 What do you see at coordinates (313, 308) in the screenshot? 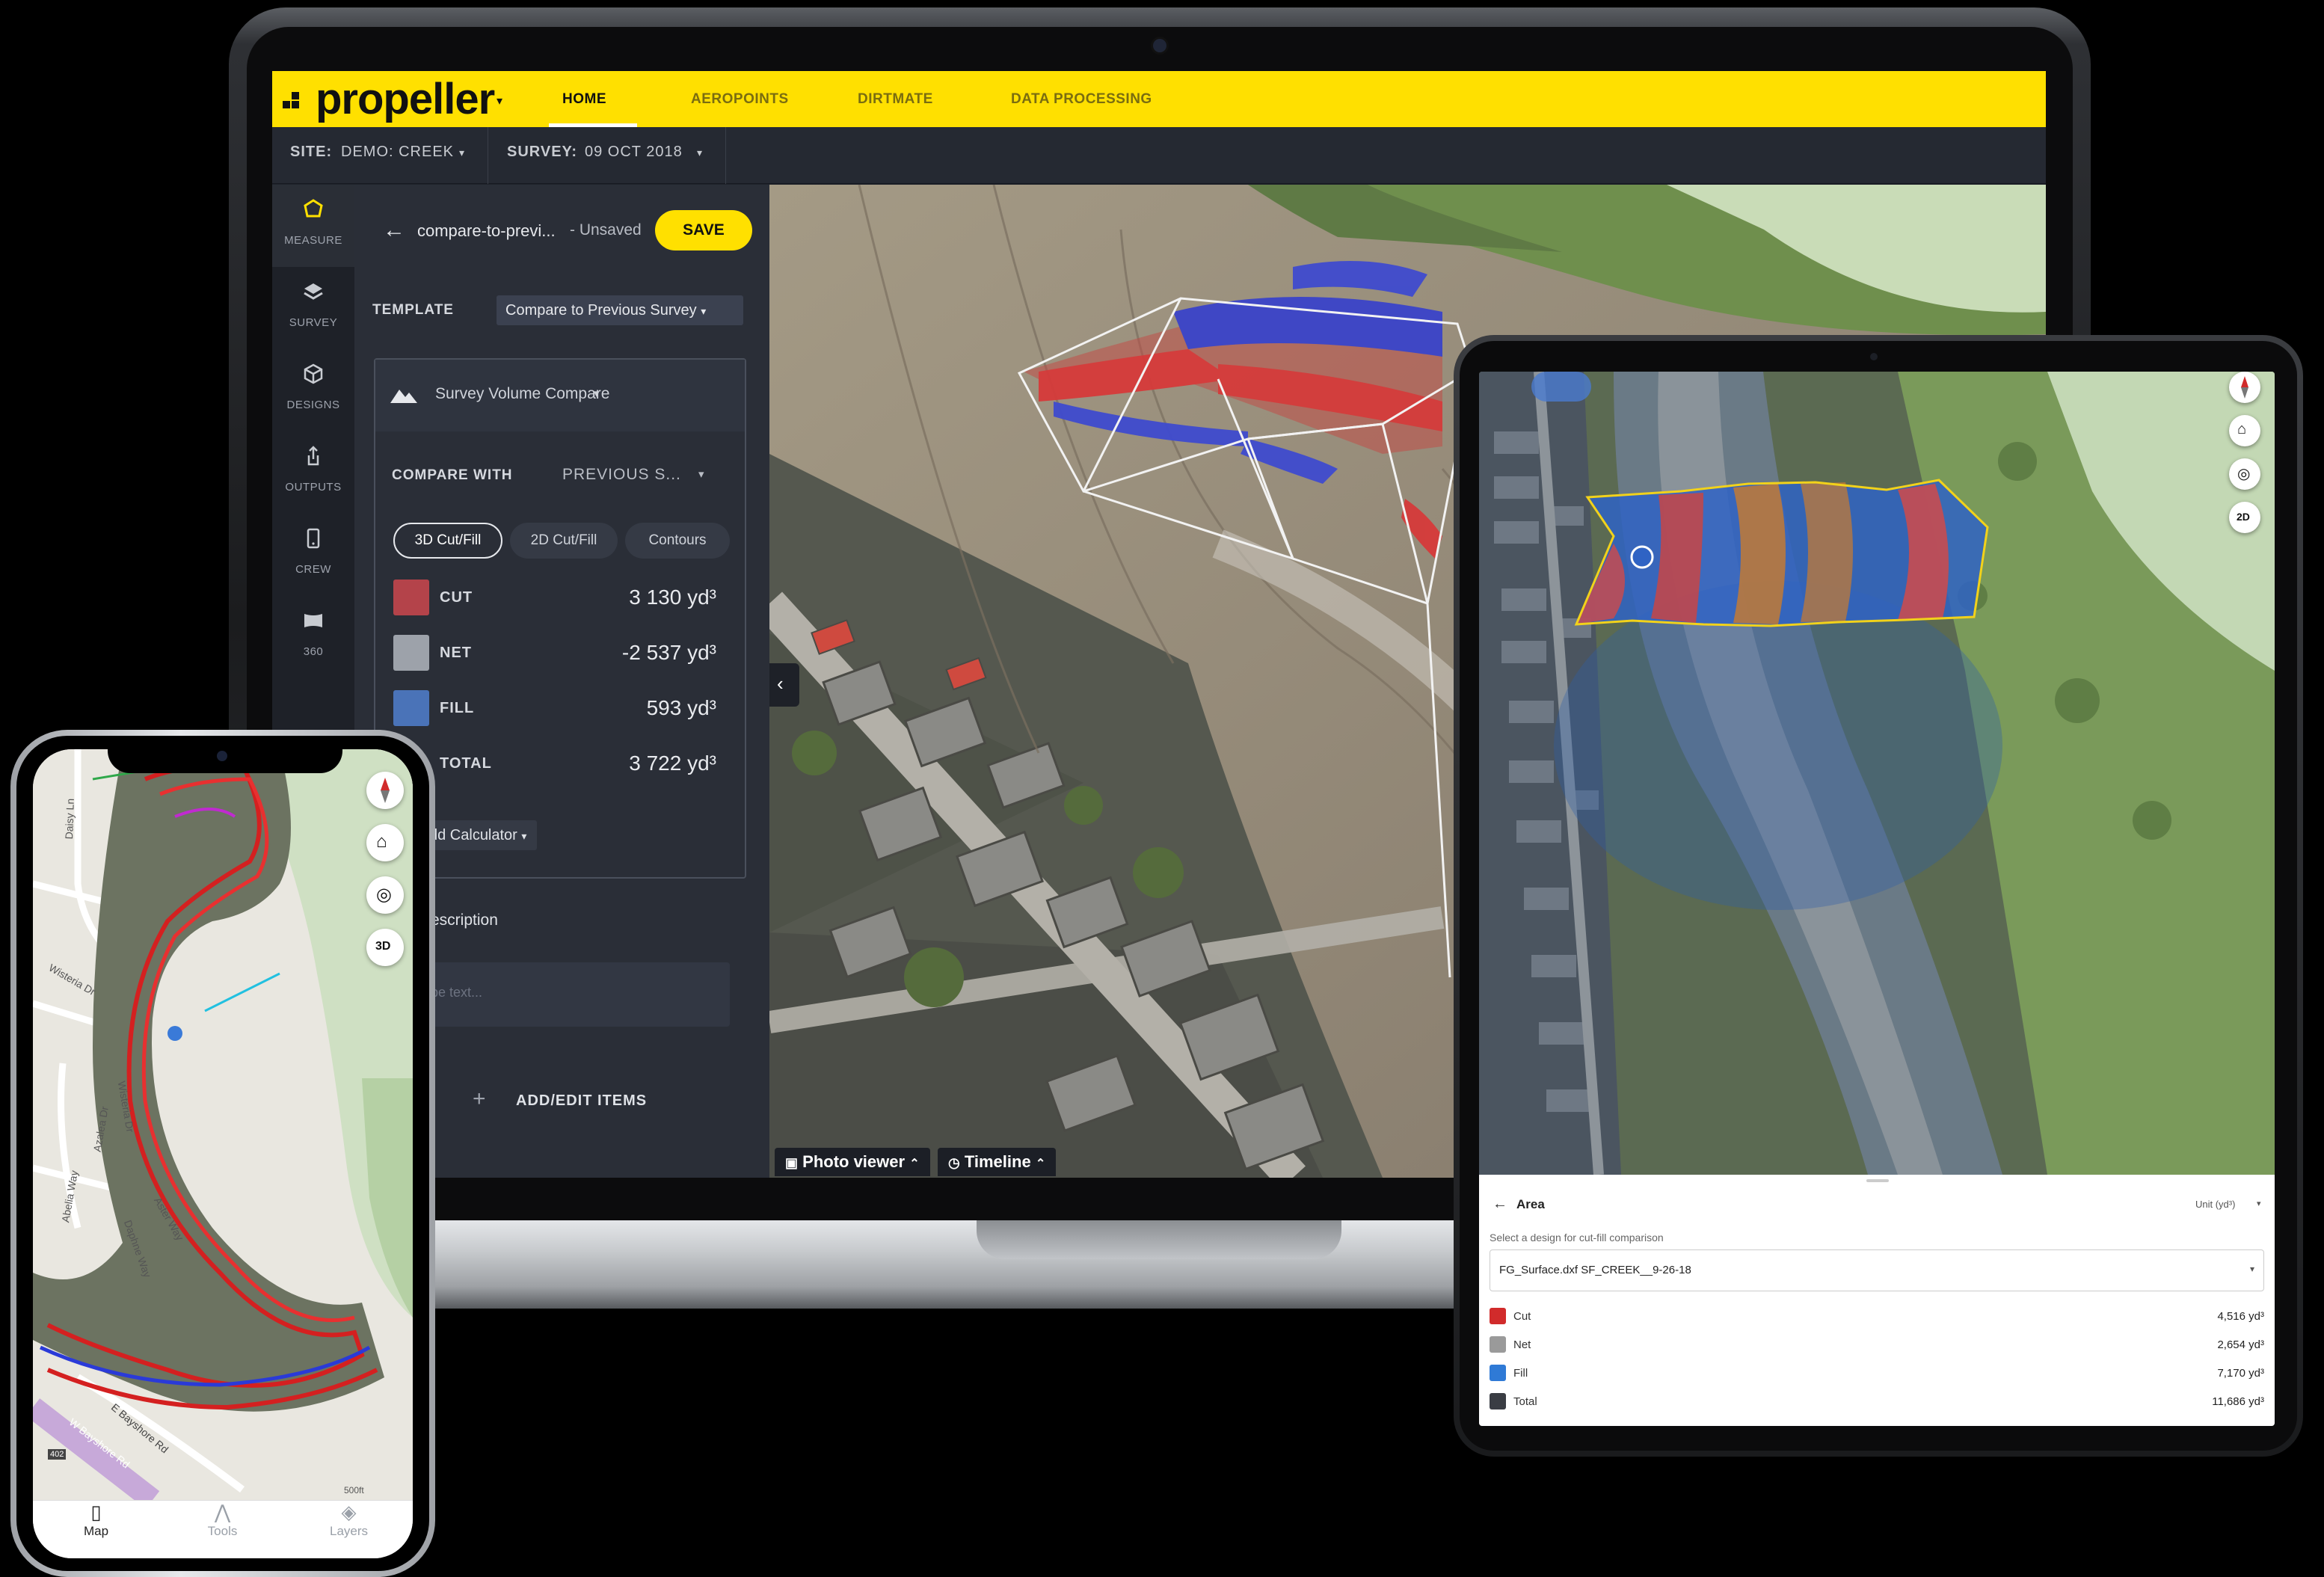
I see `rail-survey: SURVEY` at bounding box center [313, 308].